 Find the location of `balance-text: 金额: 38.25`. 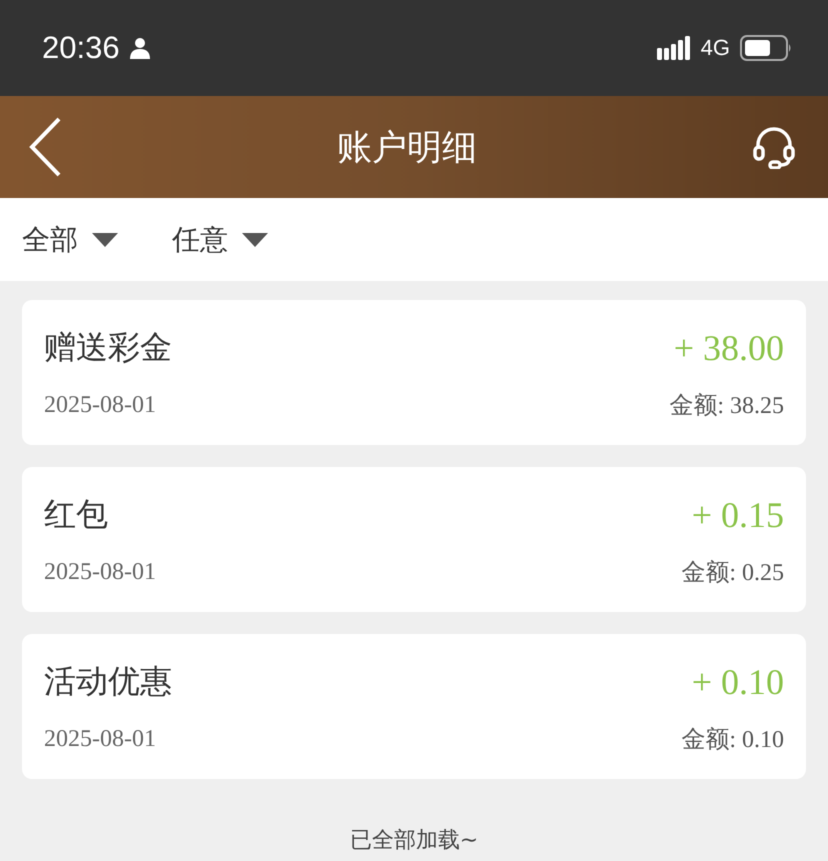

balance-text: 金额: 38.25 is located at coordinates (726, 406).